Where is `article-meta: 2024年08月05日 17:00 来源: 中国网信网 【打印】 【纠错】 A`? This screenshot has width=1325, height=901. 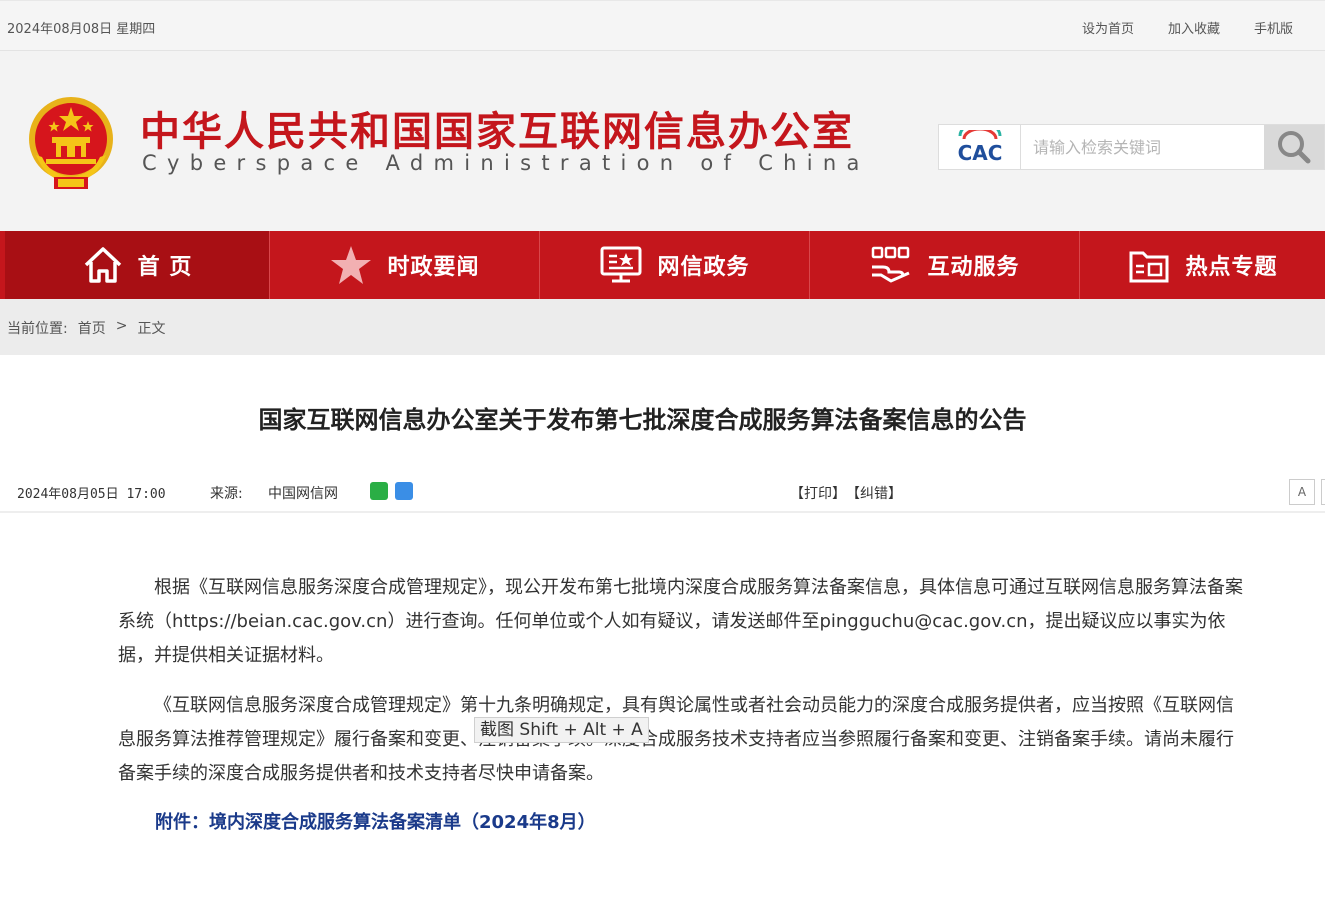
article-meta: 2024年08月05日 17:00 来源: 中国网信网 【打印】 【纠错】 A is located at coordinates (662, 493).